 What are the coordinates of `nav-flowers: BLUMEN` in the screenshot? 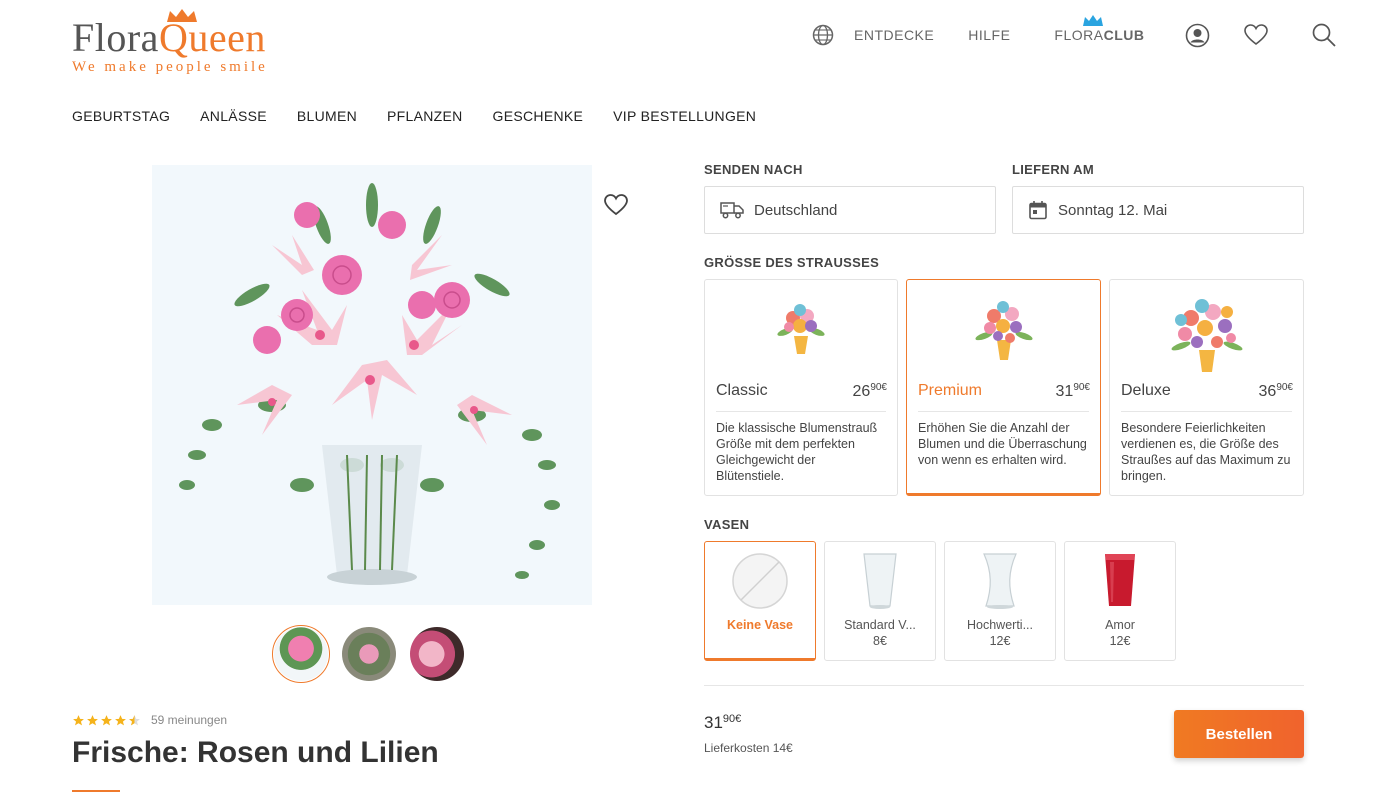 It's located at (327, 116).